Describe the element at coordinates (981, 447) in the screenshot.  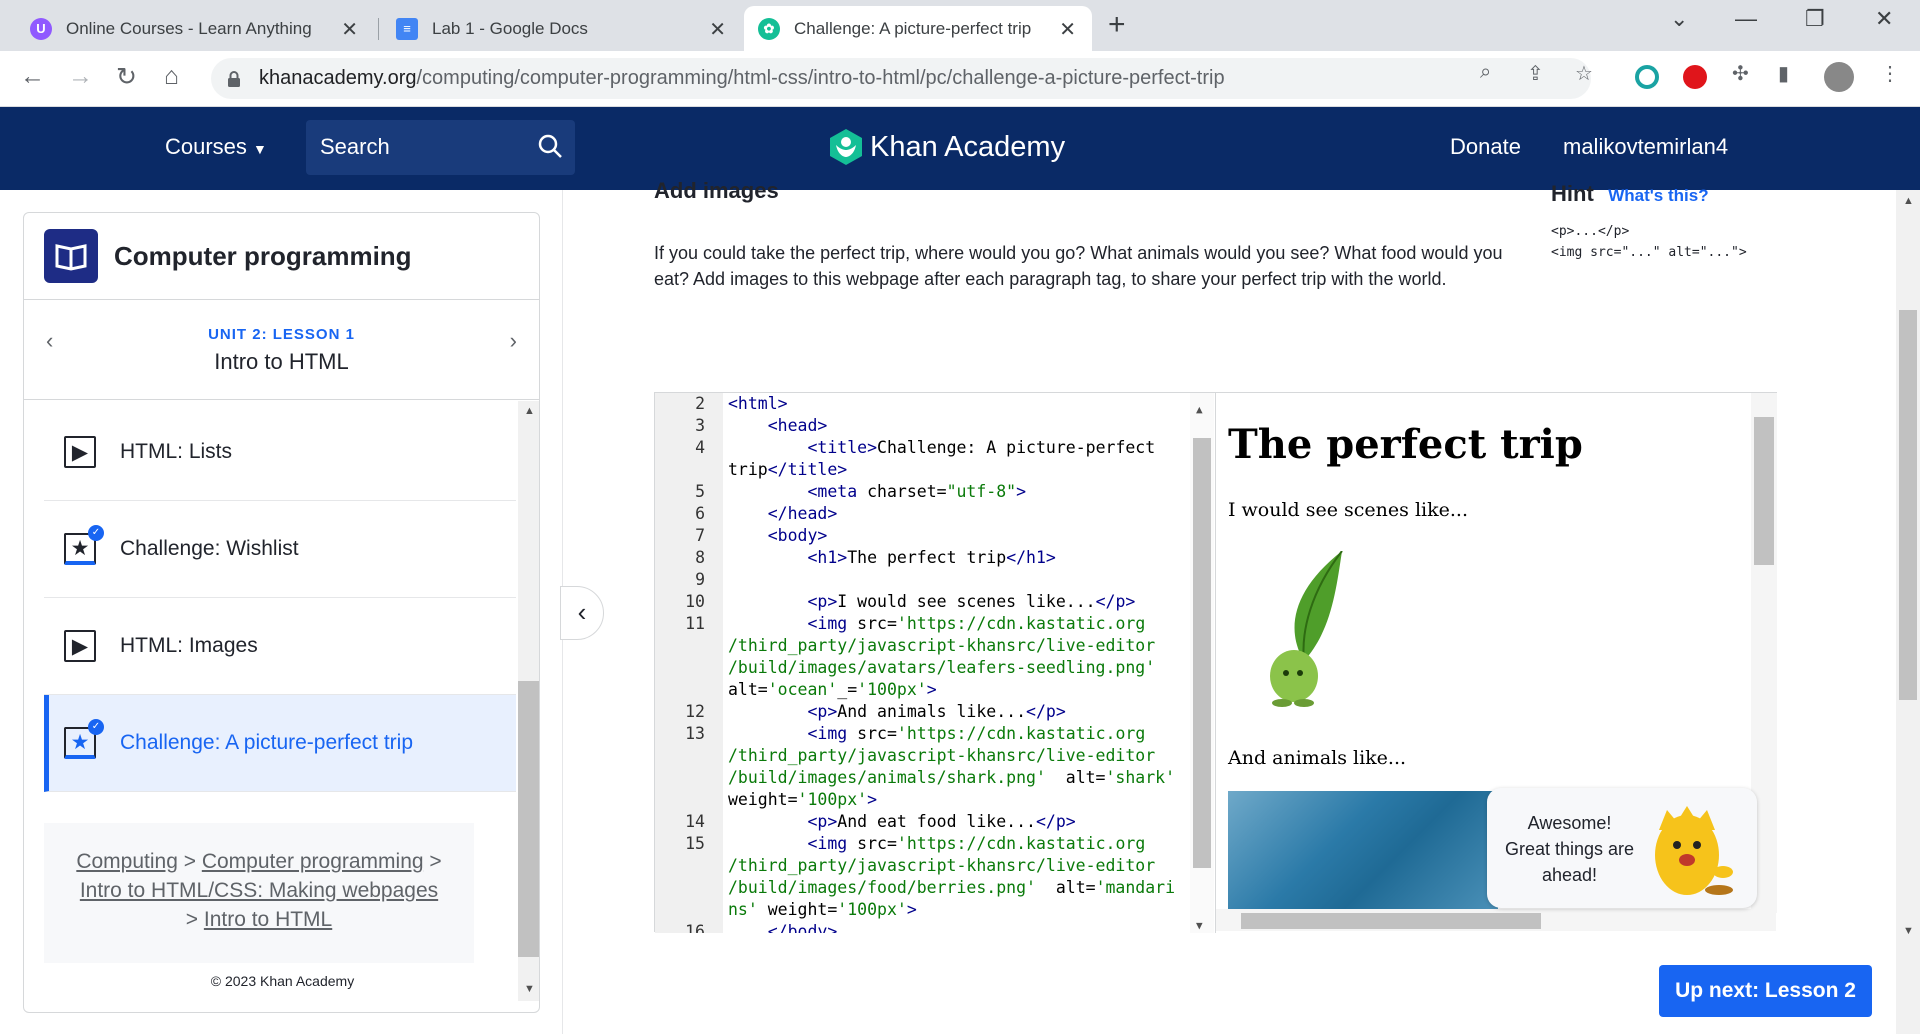
I see `code-line: <title>Challenge: A picture-perfect` at that location.